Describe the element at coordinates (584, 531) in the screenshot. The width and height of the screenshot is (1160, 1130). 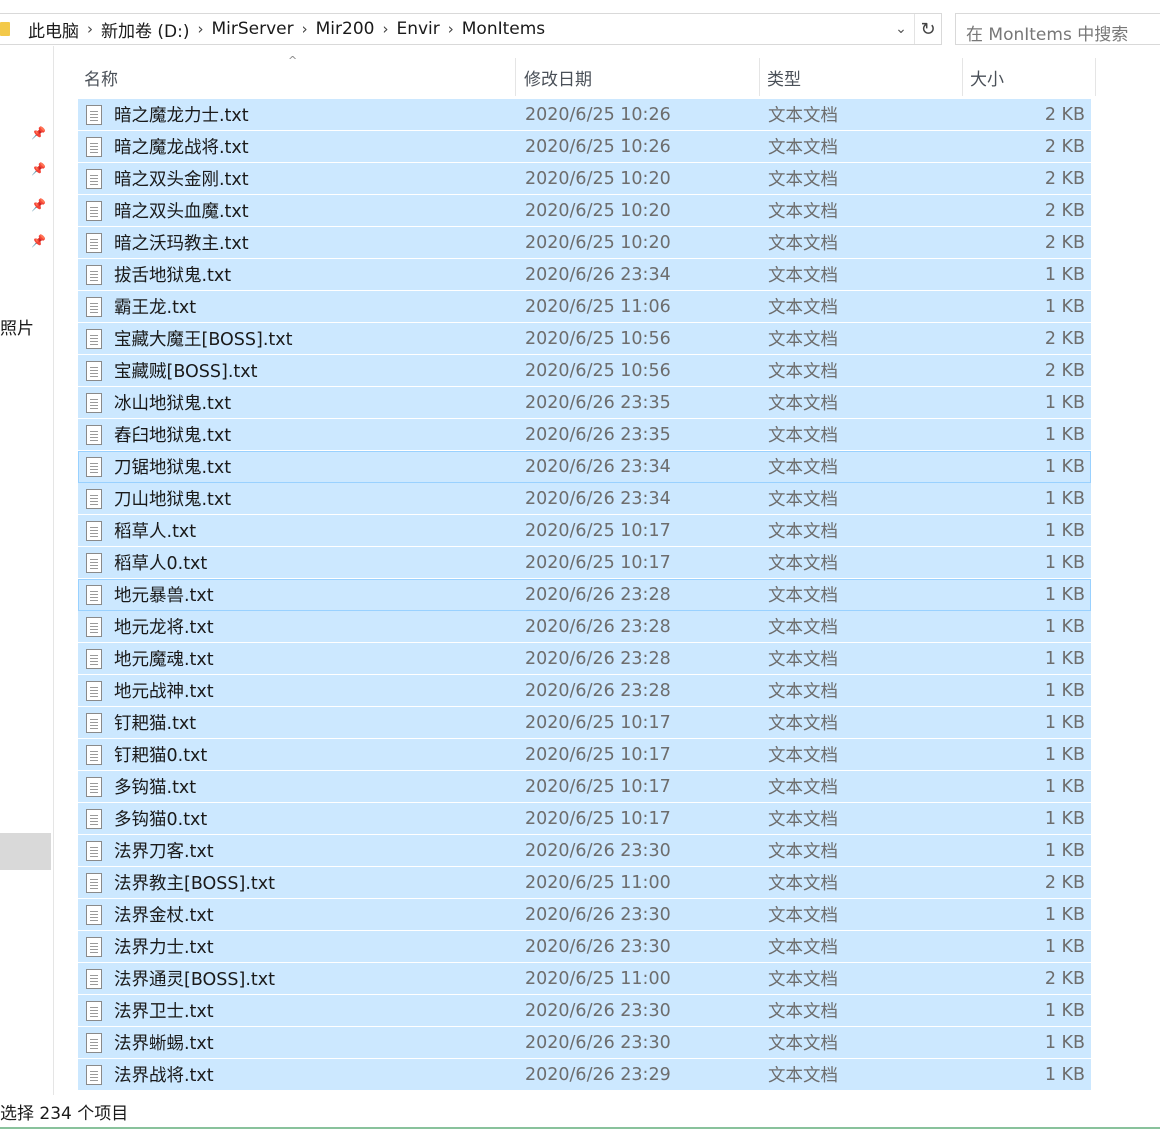
I see `file-row: 稻草人.txt 2020/6/25 10:17 文本文档 1 KB` at that location.